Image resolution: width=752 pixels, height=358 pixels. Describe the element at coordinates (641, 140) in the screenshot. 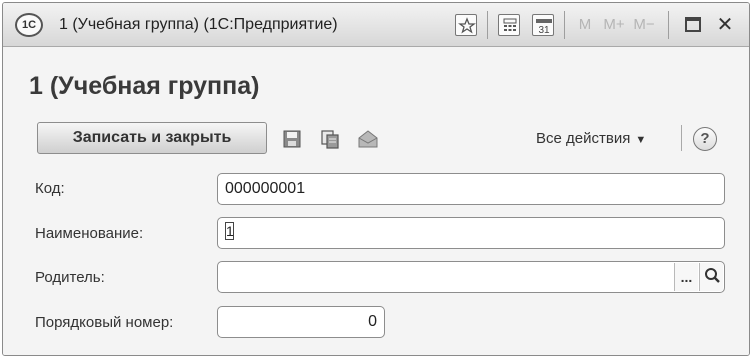

I see `chevron-down-icon: ▼` at that location.